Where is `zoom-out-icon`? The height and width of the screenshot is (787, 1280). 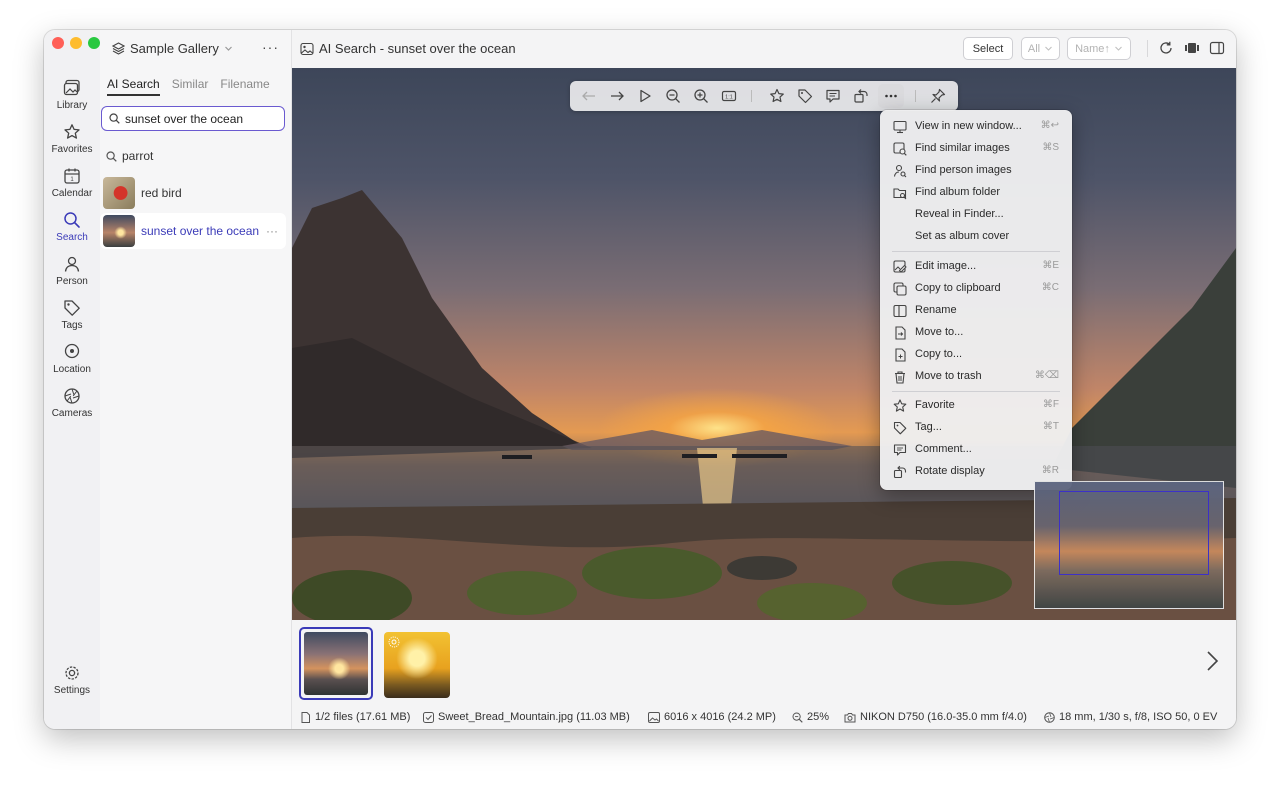
zoom-out-icon is located at coordinates (673, 96).